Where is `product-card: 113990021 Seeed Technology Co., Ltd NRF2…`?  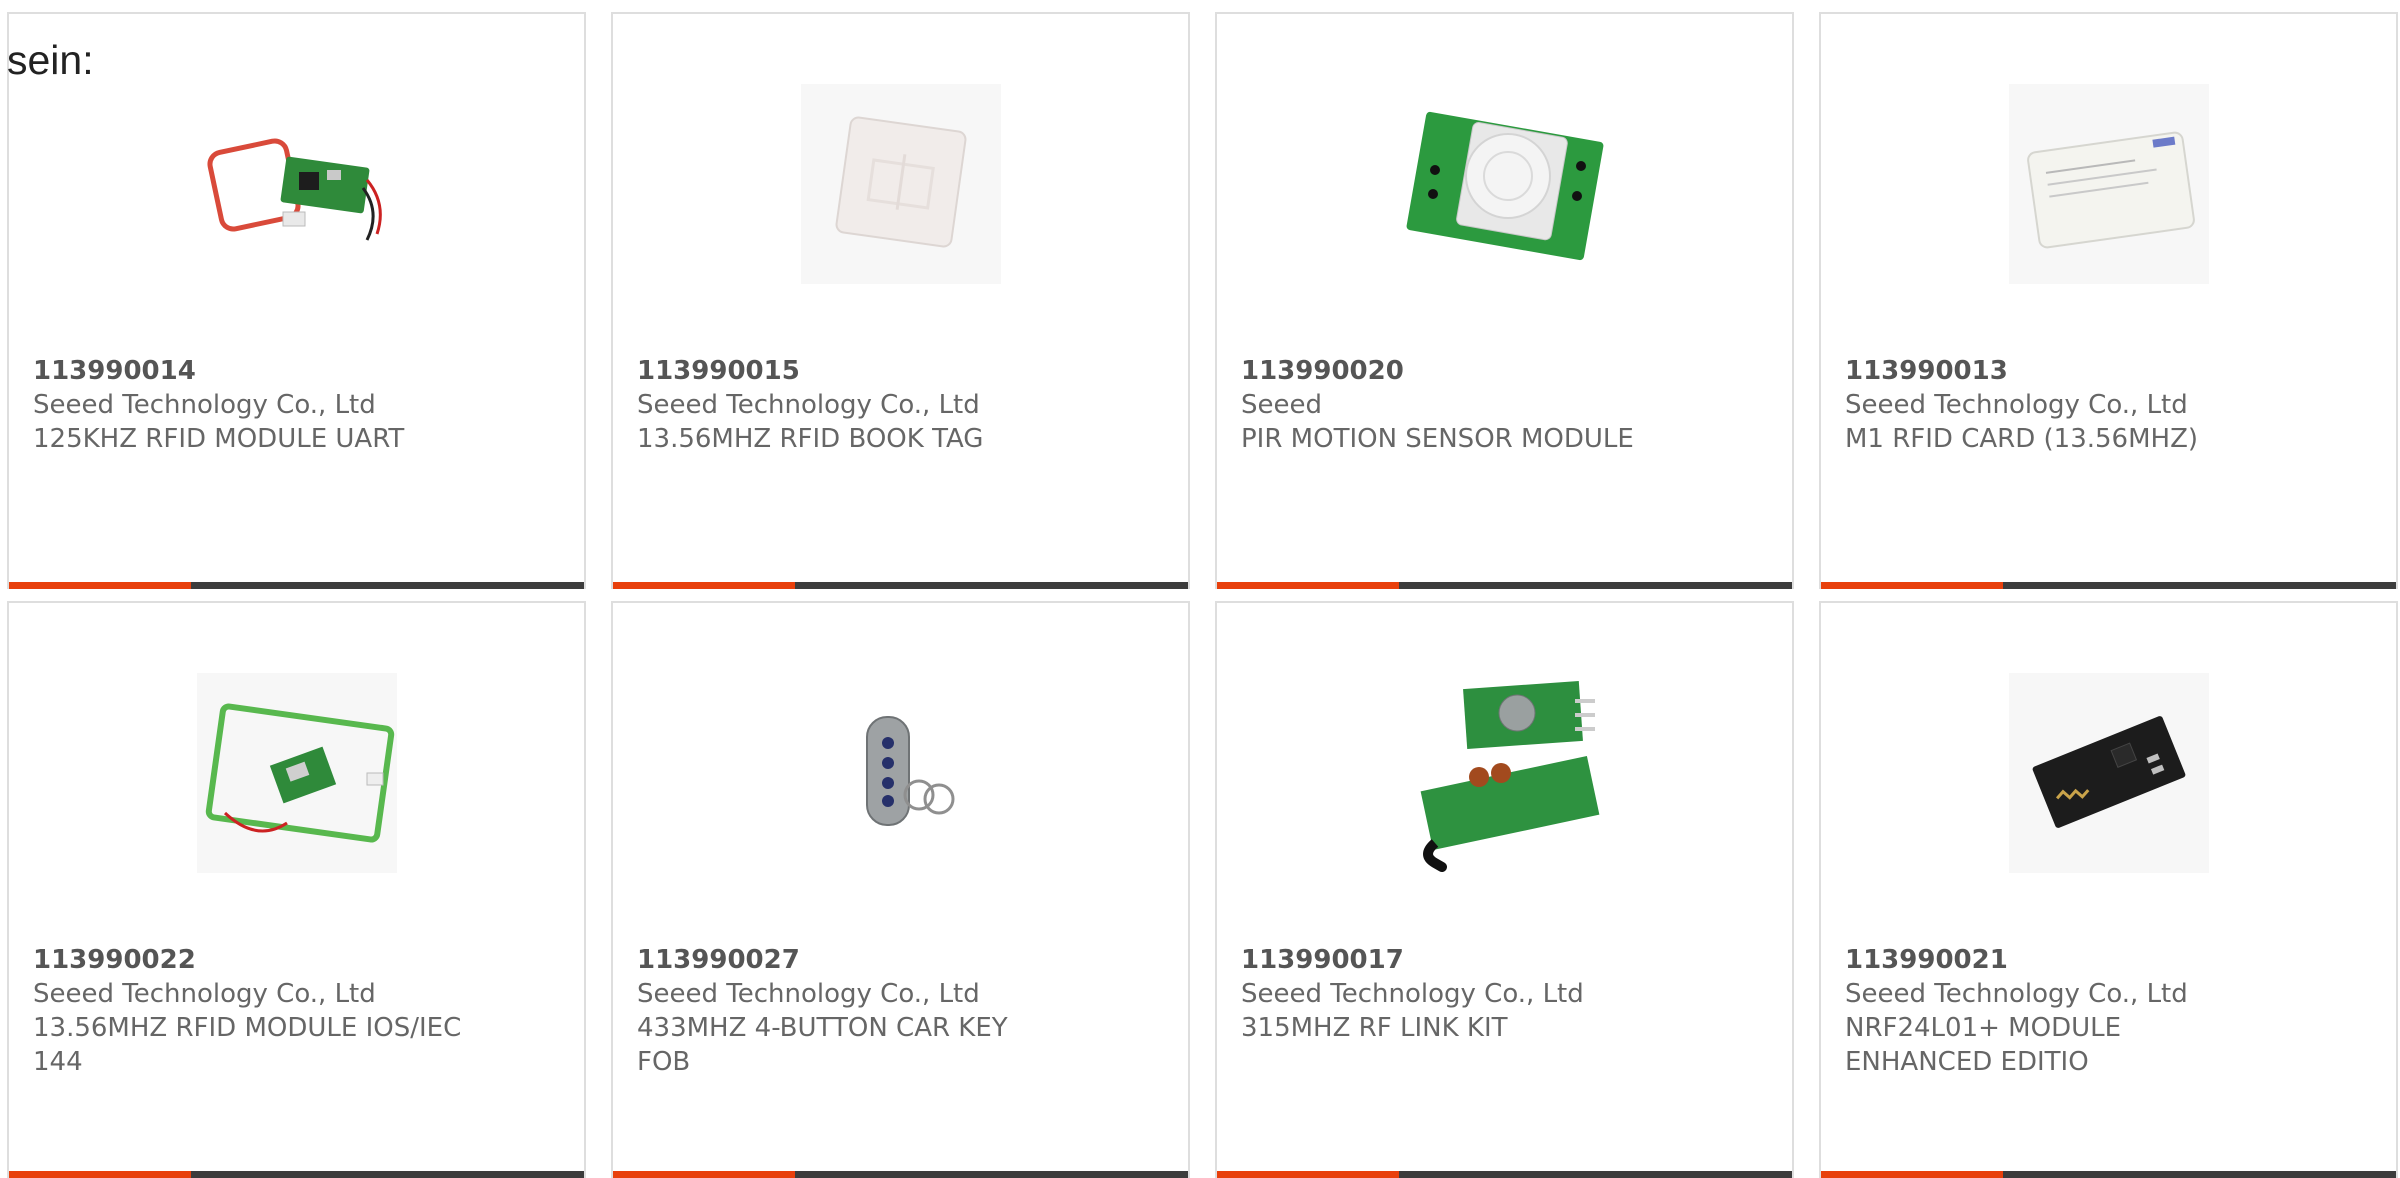 product-card: 113990021 Seeed Technology Co., Ltd NRF2… is located at coordinates (2108, 889).